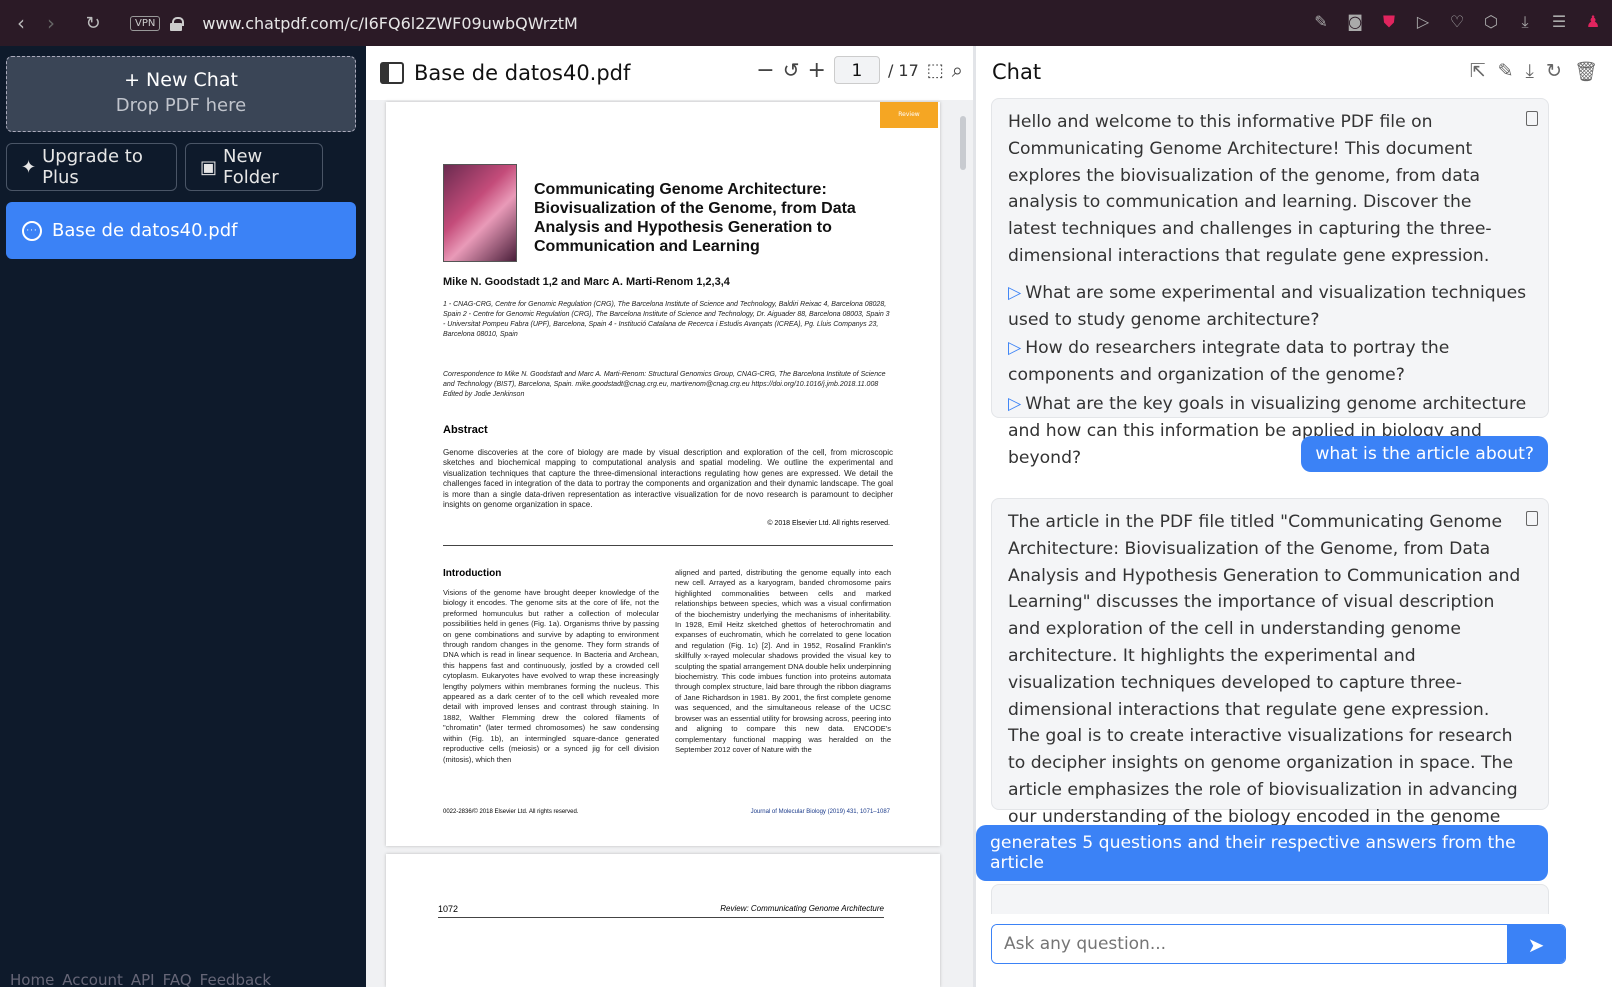 This screenshot has width=1612, height=987. I want to click on chat-bubble-icon: ···, so click(32, 230).